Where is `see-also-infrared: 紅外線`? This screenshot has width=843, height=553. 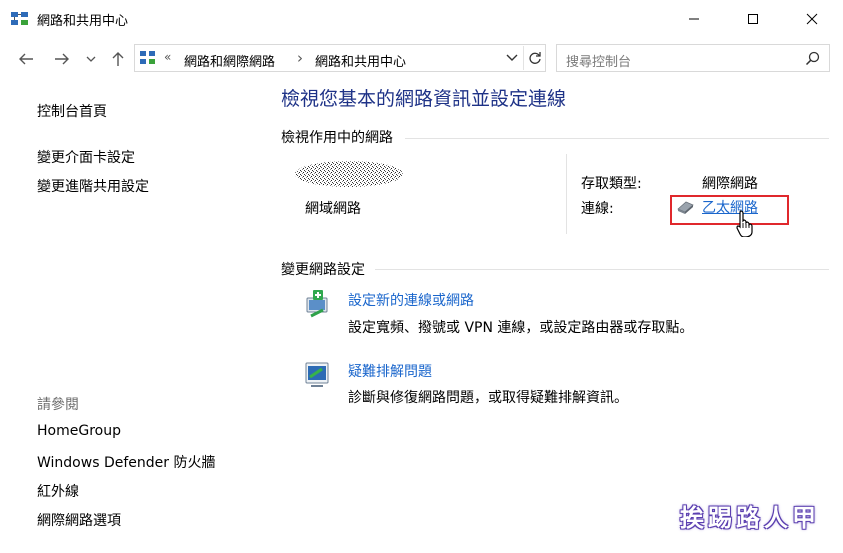 see-also-infrared: 紅外線 is located at coordinates (58, 491).